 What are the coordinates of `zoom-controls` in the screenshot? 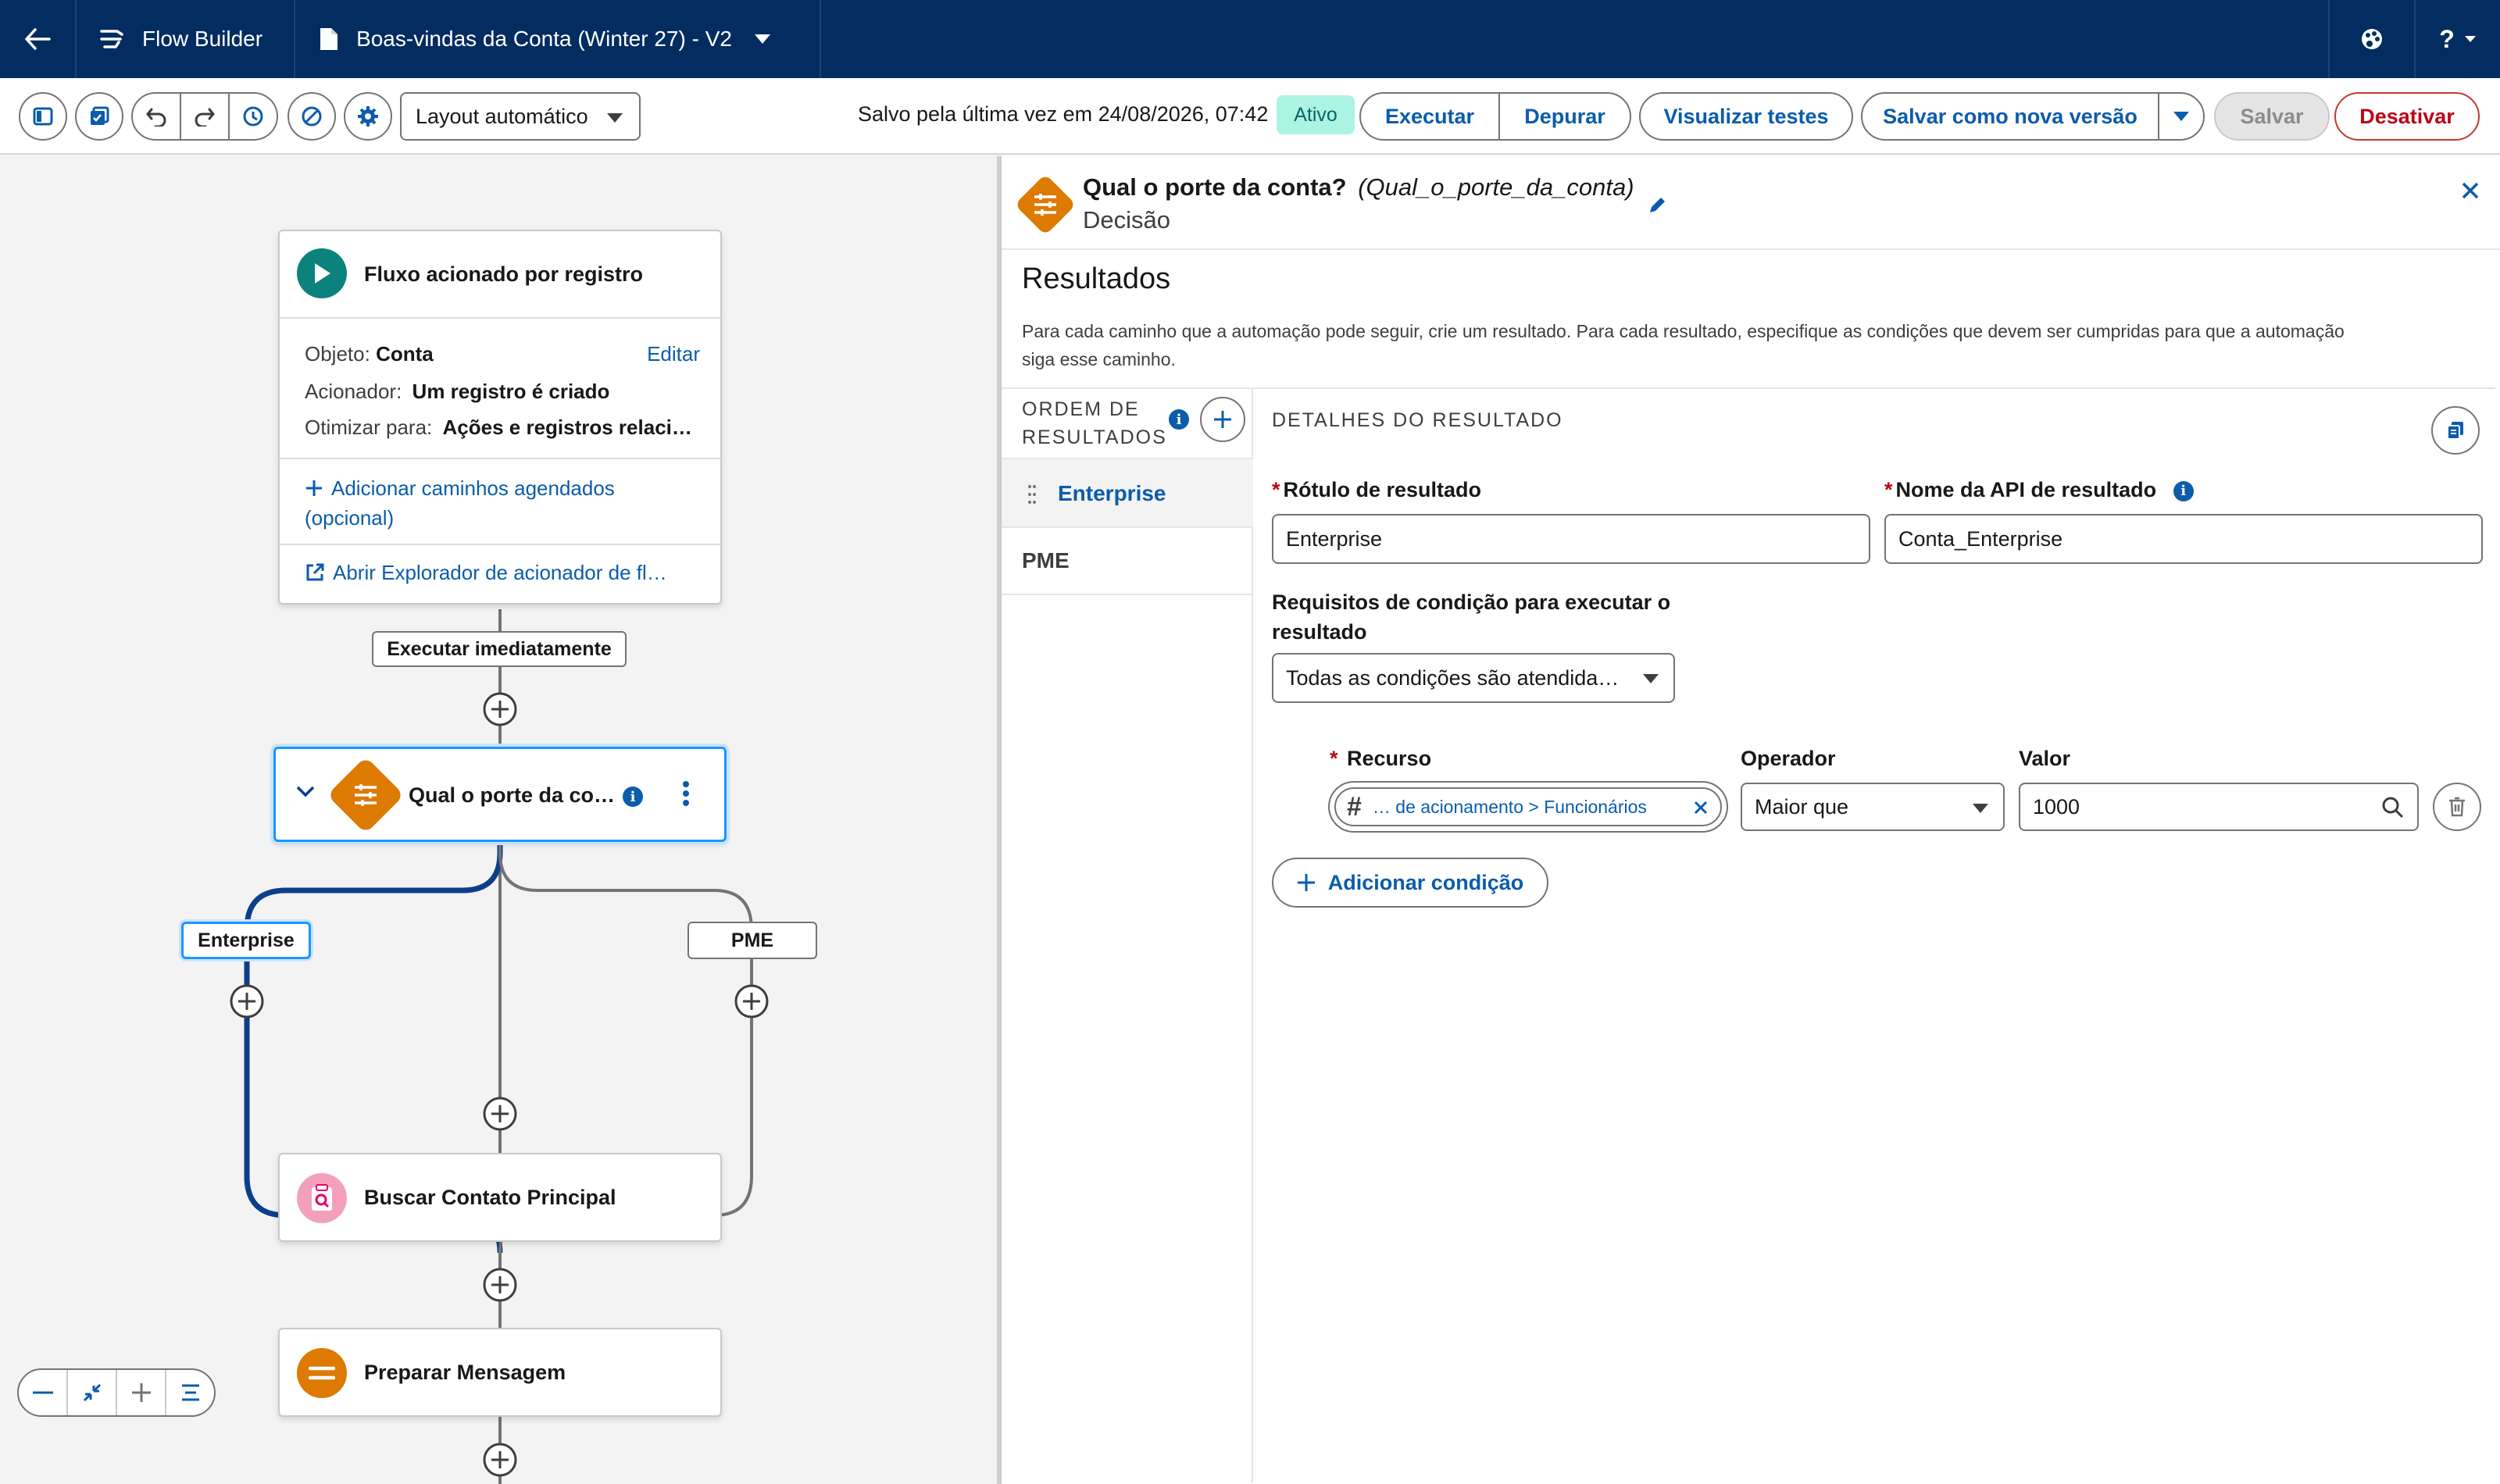 It's located at (116, 1392).